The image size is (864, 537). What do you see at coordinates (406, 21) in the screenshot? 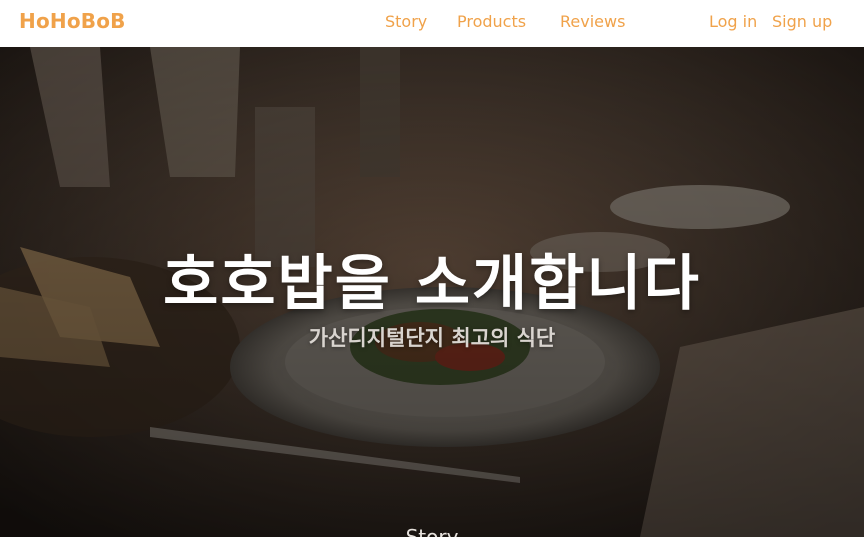
I see `nav-story-link: Story` at bounding box center [406, 21].